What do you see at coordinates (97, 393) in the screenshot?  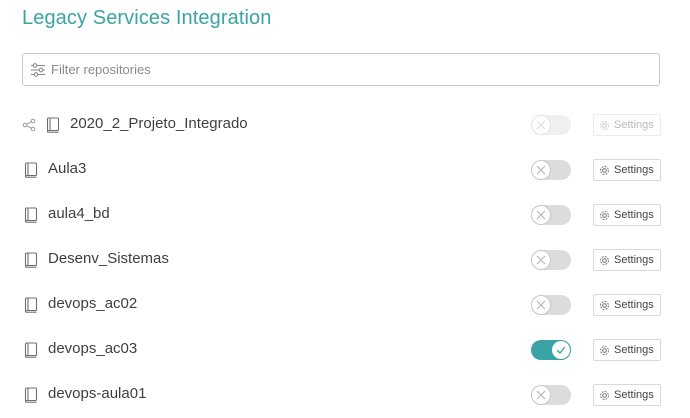 I see `repository-name: devops-aula01` at bounding box center [97, 393].